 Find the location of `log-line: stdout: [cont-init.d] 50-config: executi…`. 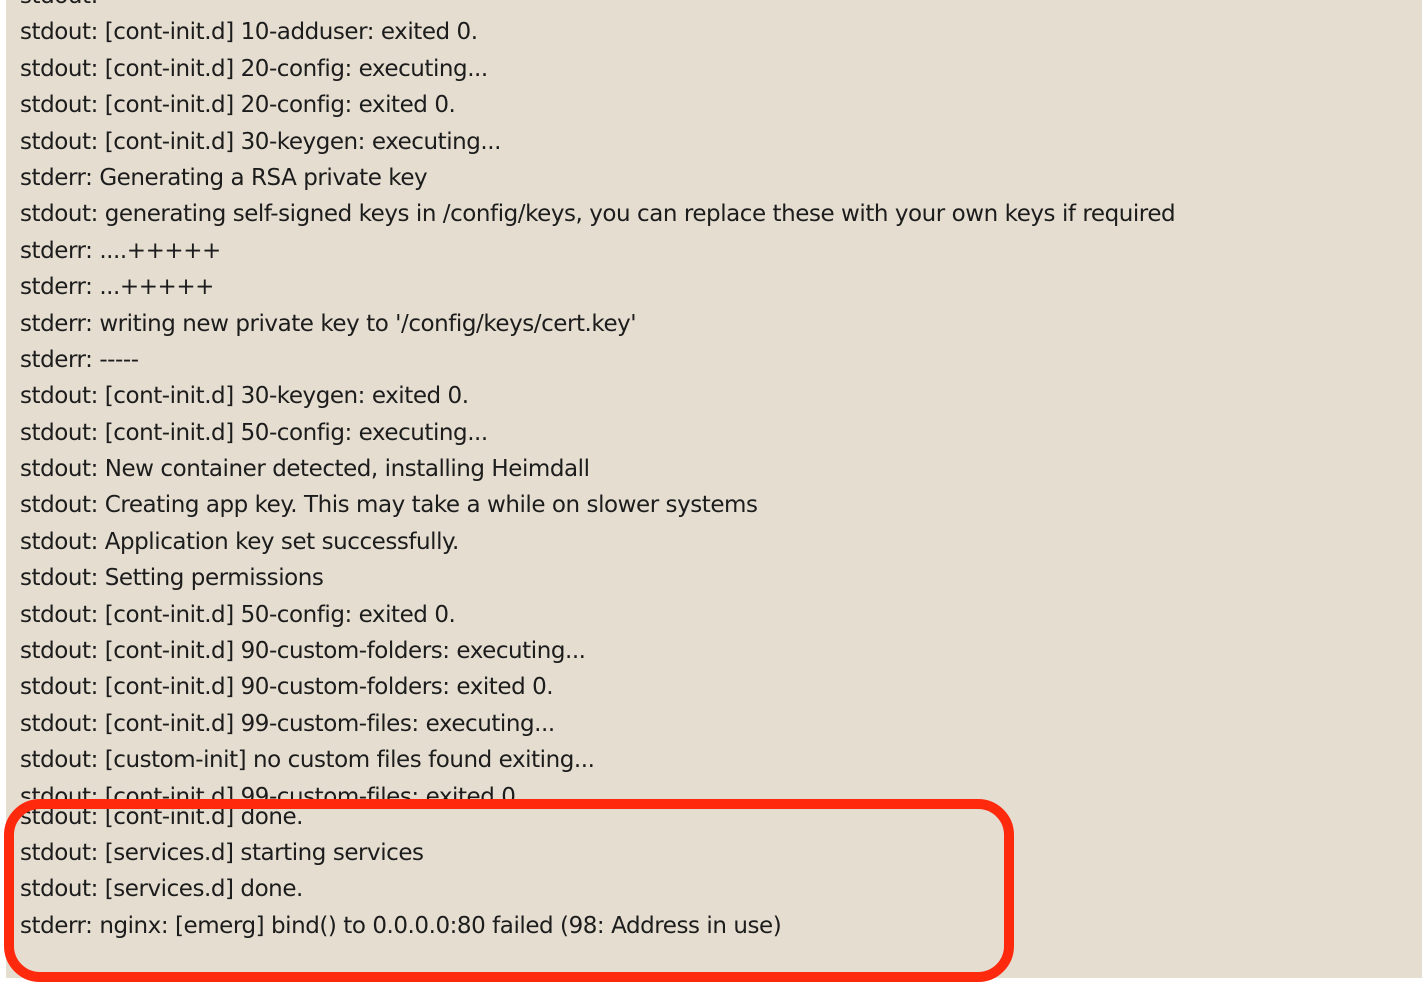

log-line: stdout: [cont-init.d] 50-config: executi… is located at coordinates (254, 432).